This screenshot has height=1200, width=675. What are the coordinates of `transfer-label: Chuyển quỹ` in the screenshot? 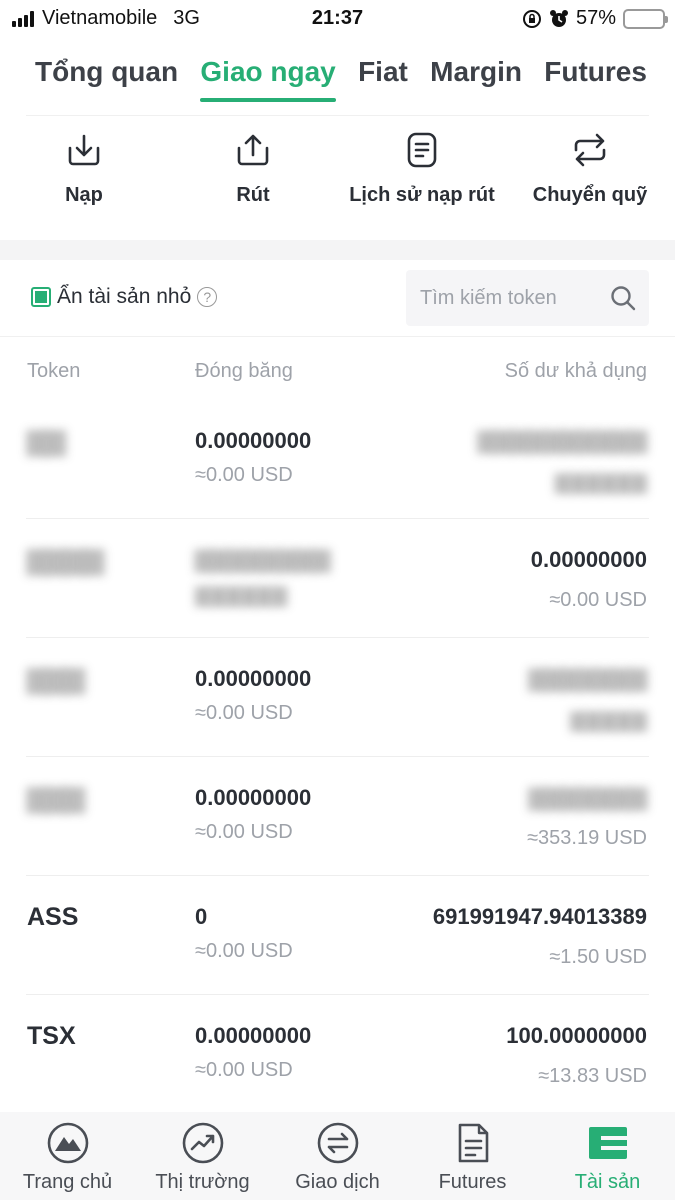 It's located at (590, 195).